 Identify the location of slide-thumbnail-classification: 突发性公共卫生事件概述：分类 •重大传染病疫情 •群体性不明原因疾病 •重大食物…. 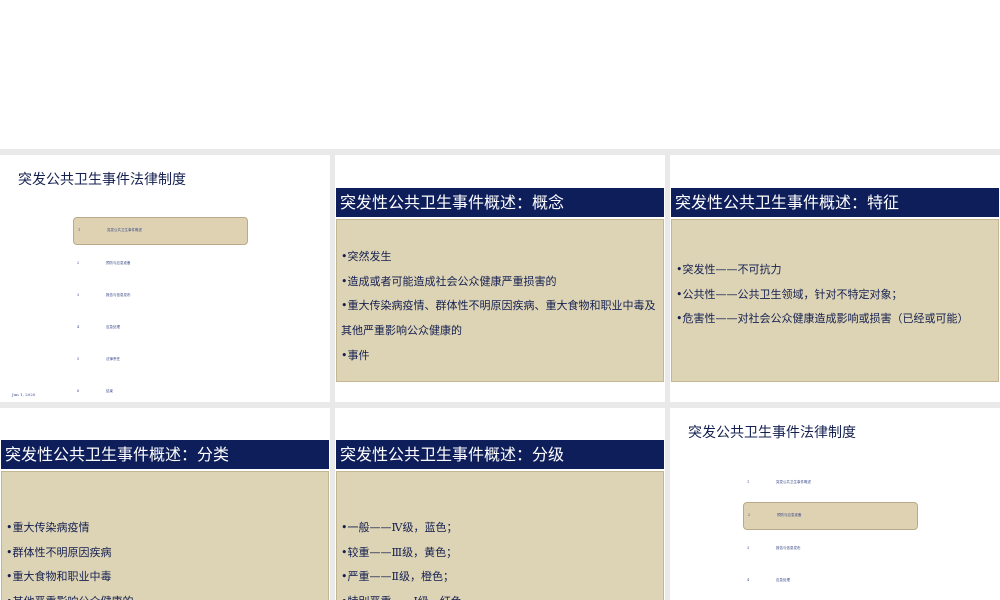
(165, 504).